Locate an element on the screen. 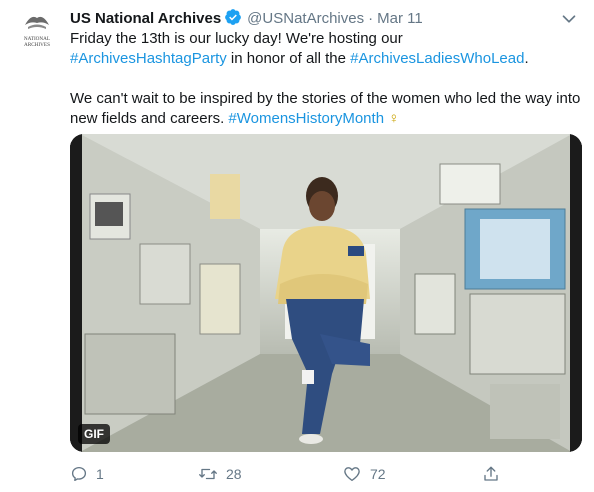  hashtag-archiveshashtagparty: #ArchivesHashtagParty is located at coordinates (148, 58).